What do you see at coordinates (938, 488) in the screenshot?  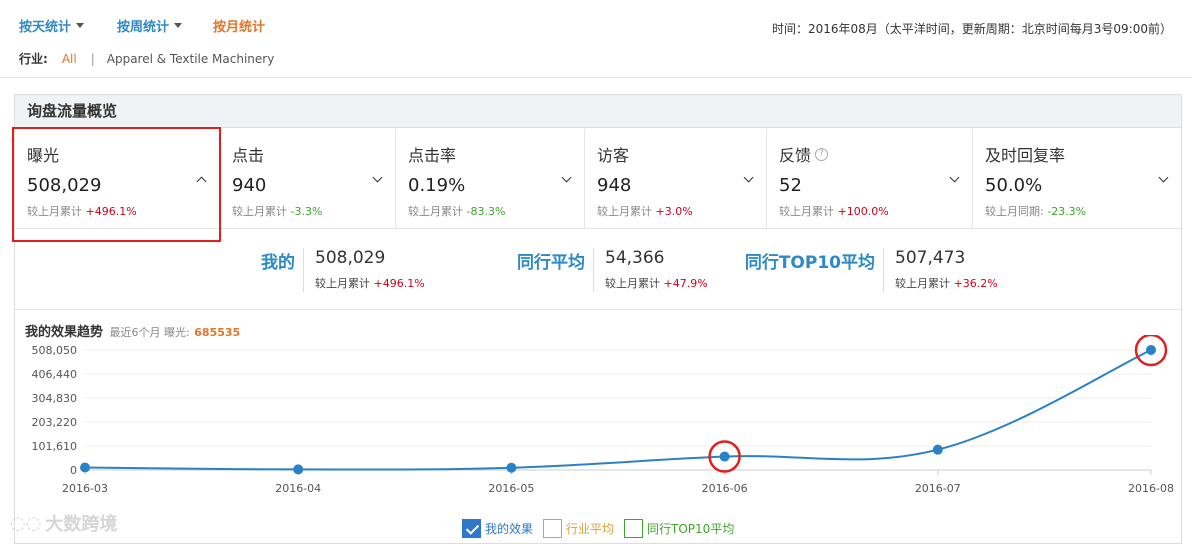 I see `x-tick-label: 2016-07` at bounding box center [938, 488].